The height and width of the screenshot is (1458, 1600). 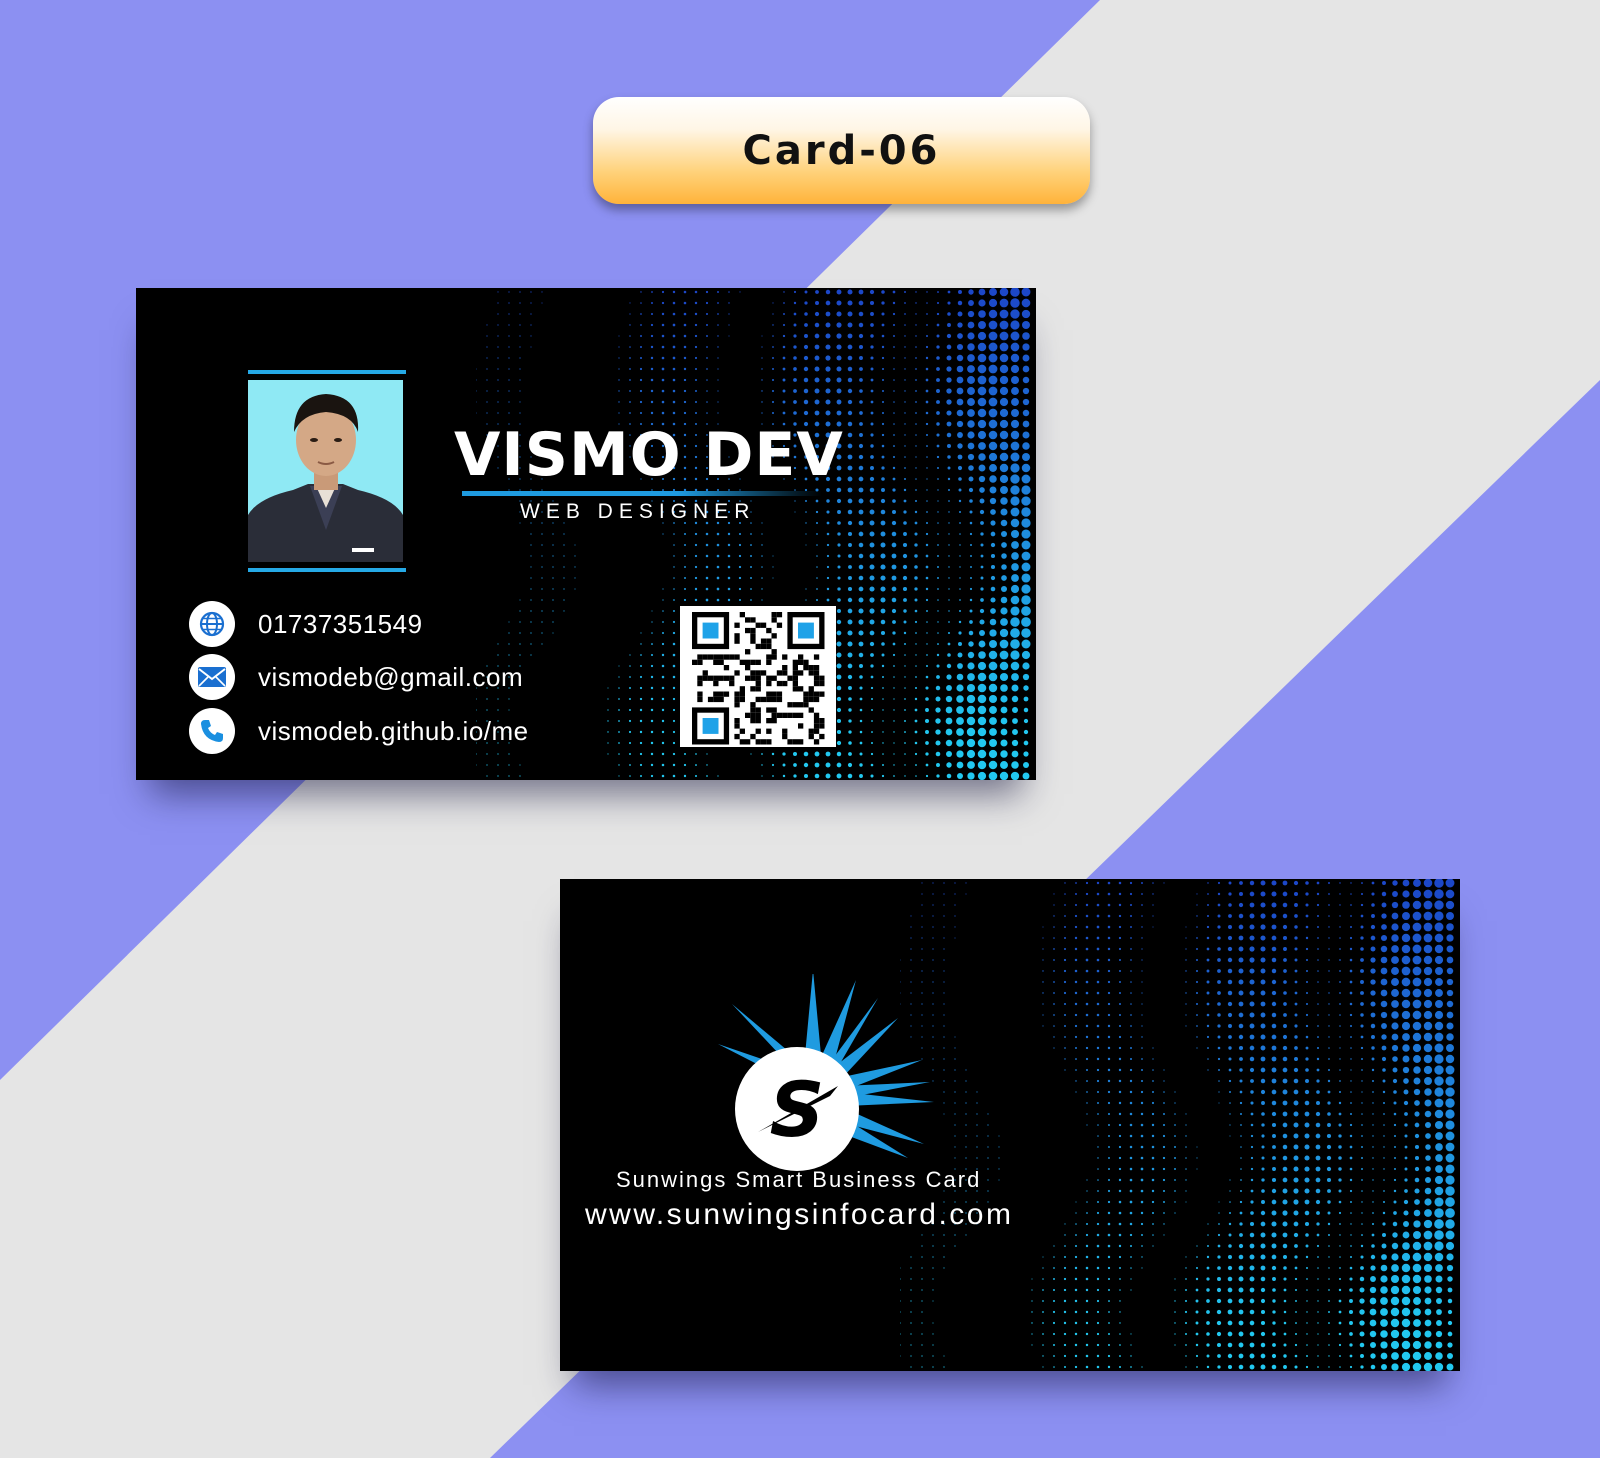 What do you see at coordinates (649, 455) in the screenshot?
I see `person-name: VISMO DEV` at bounding box center [649, 455].